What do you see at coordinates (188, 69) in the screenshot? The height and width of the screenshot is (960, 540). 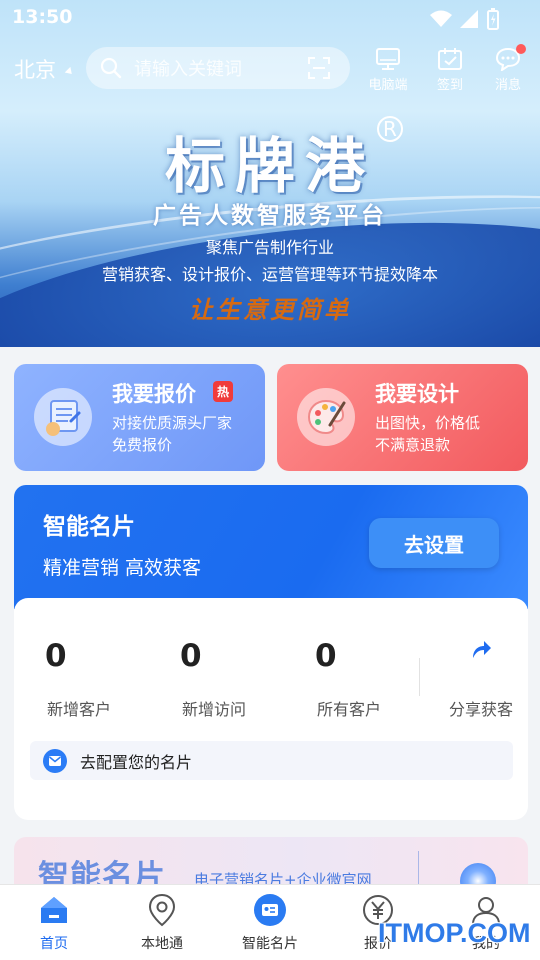 I see `search-placeholder: 请输入关键词` at bounding box center [188, 69].